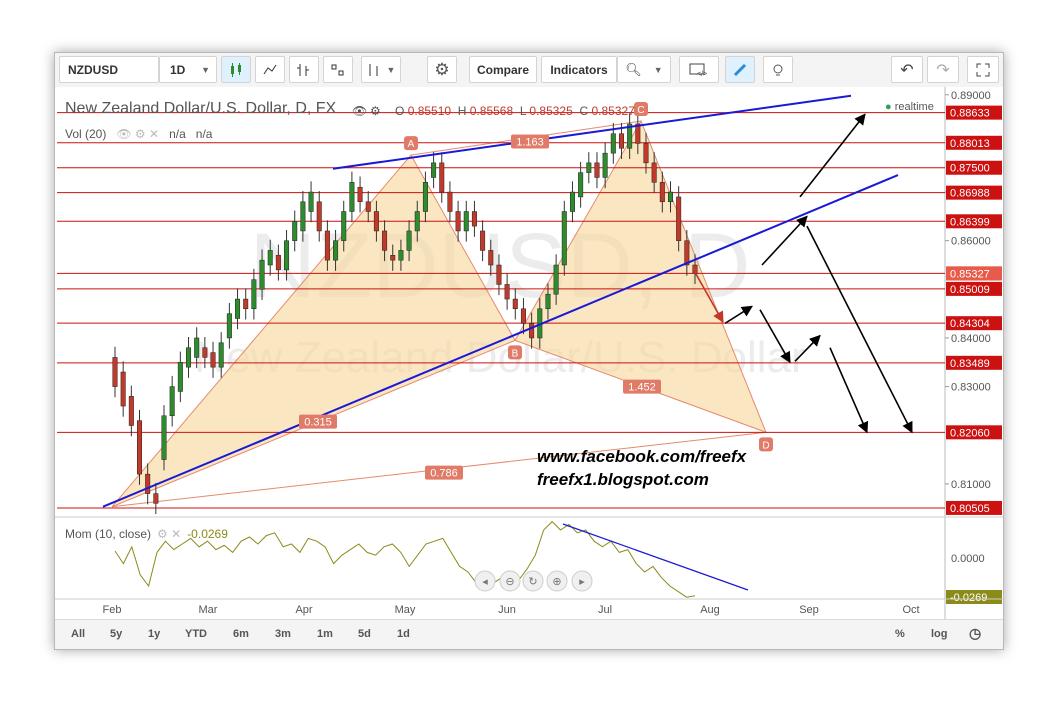 The image size is (1055, 701). What do you see at coordinates (710, 610) in the screenshot?
I see `x-tick-label: Aug` at bounding box center [710, 610].